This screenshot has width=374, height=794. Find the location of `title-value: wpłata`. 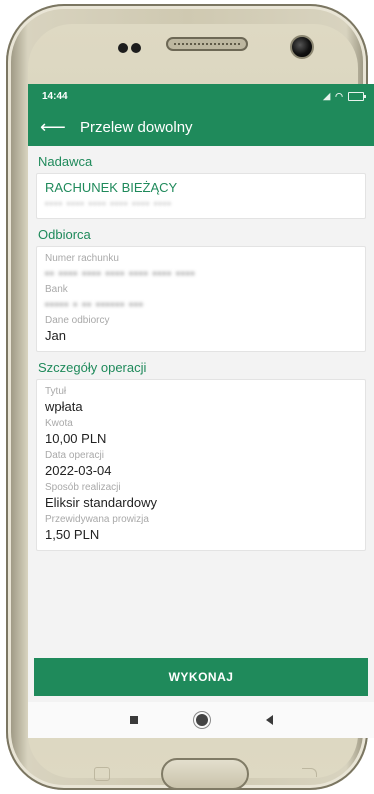

title-value: wpłata is located at coordinates (64, 406).